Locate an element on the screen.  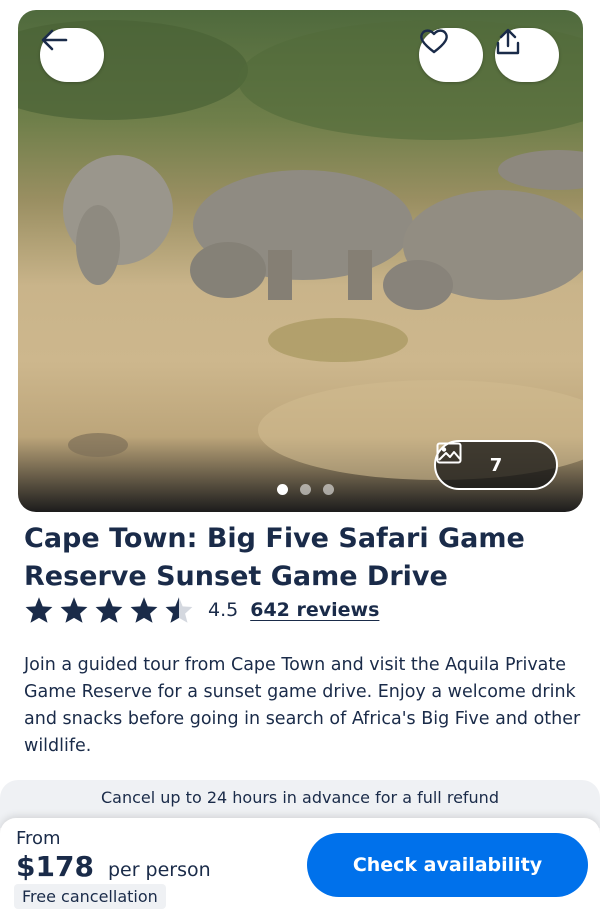
photo-count: 7 is located at coordinates (496, 465).